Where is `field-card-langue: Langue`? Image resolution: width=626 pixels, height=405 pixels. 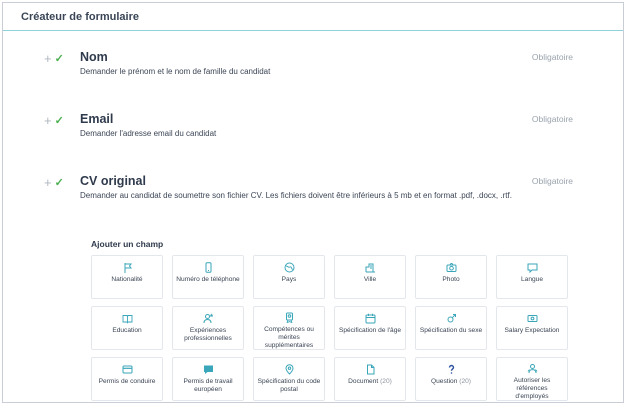
field-card-langue: Langue is located at coordinates (532, 277).